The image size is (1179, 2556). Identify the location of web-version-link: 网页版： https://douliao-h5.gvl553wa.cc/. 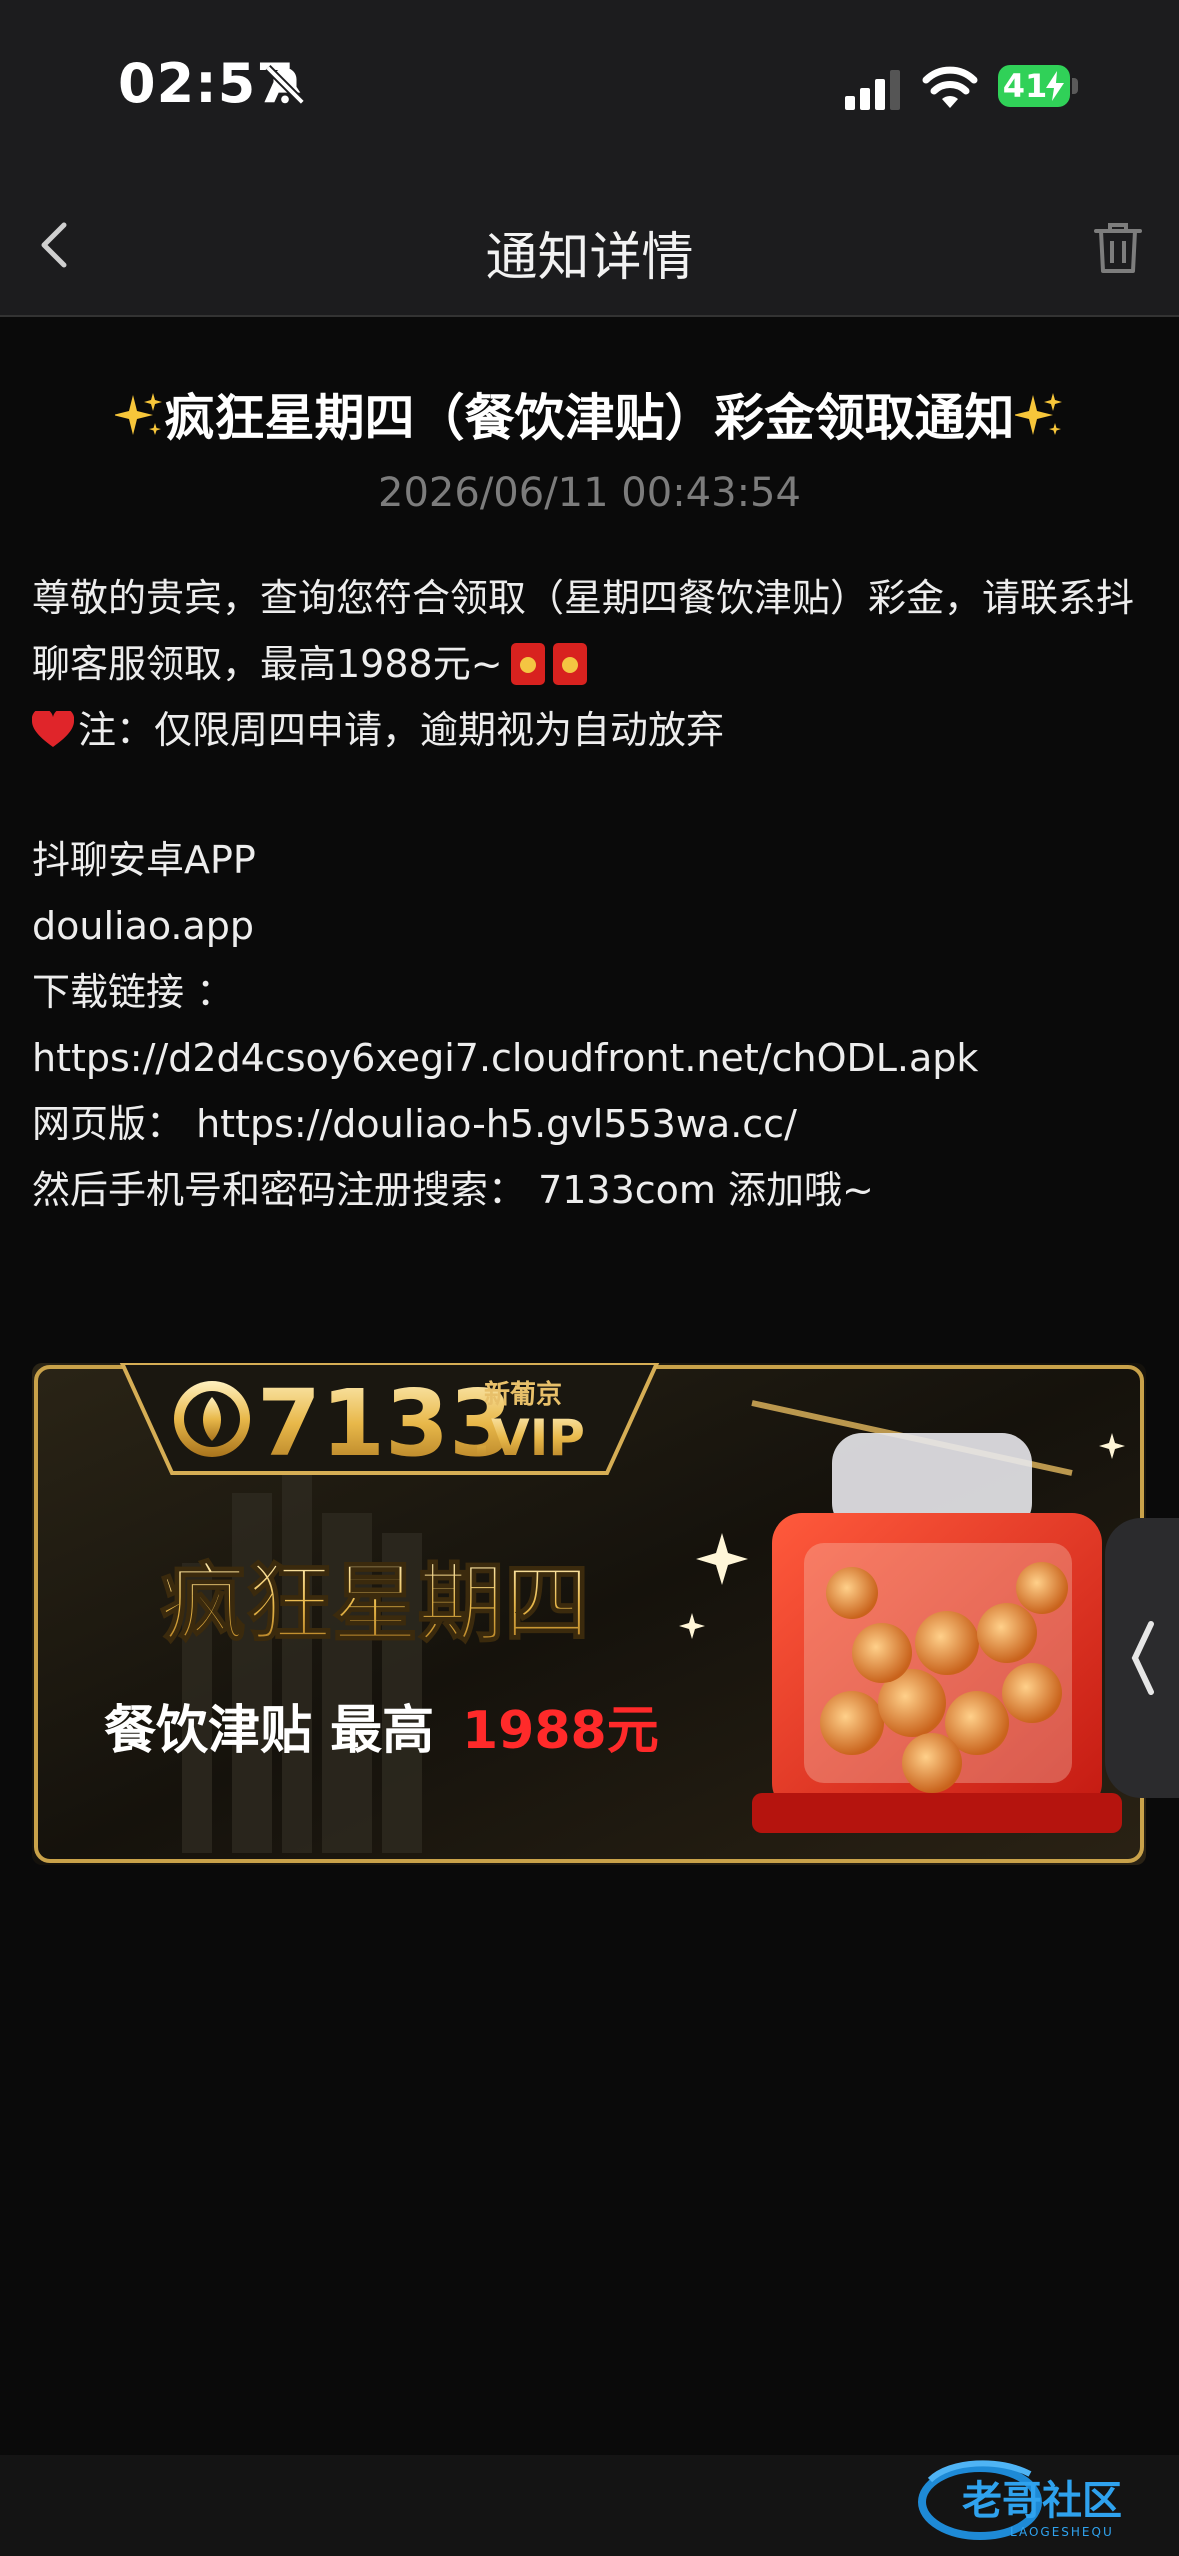
(594, 1124).